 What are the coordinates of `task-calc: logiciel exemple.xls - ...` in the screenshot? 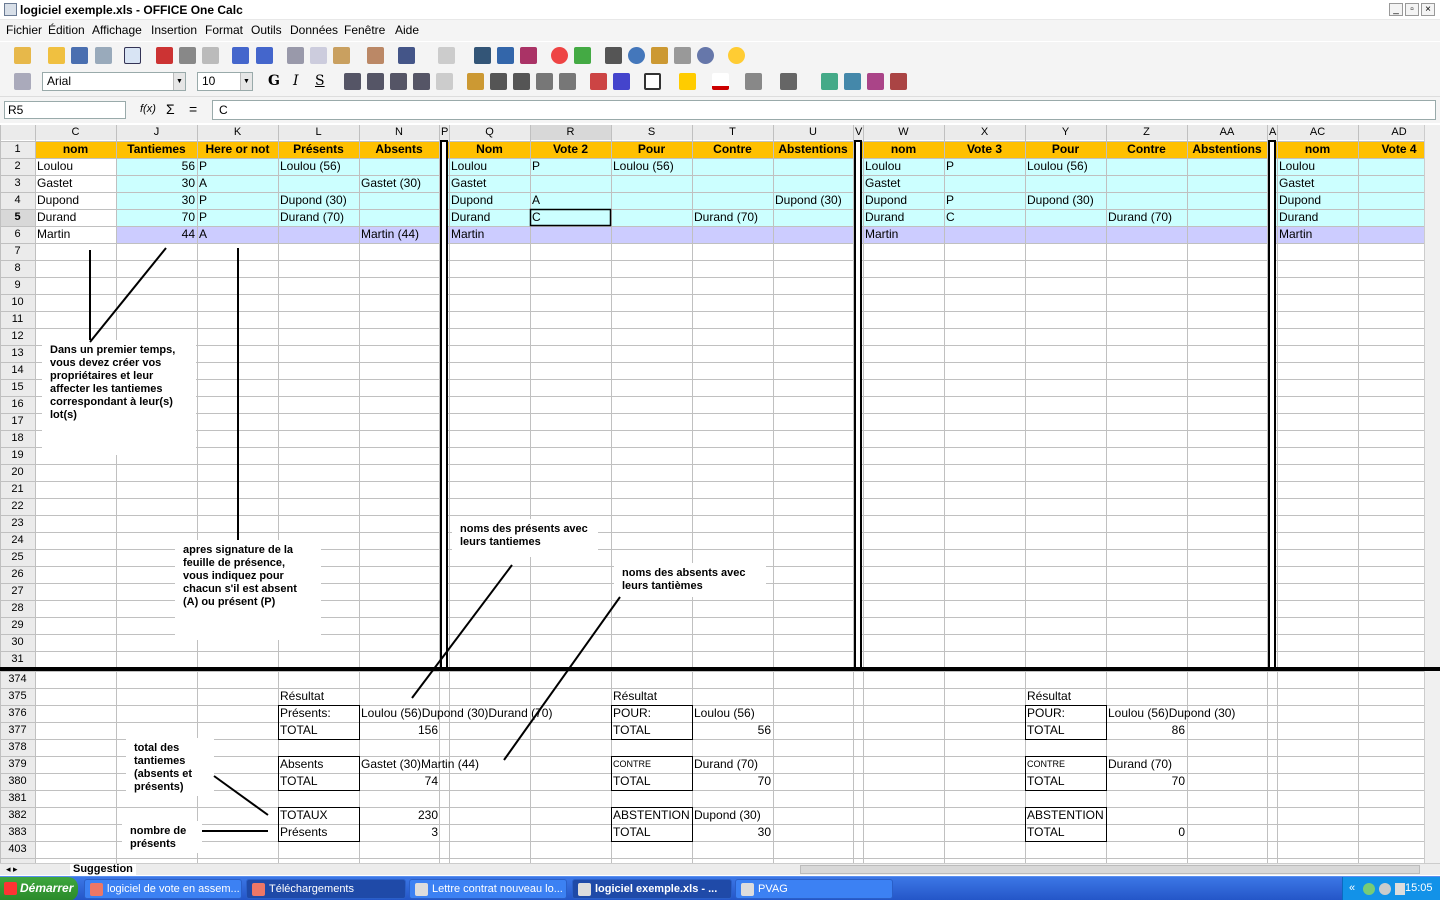 It's located at (652, 889).